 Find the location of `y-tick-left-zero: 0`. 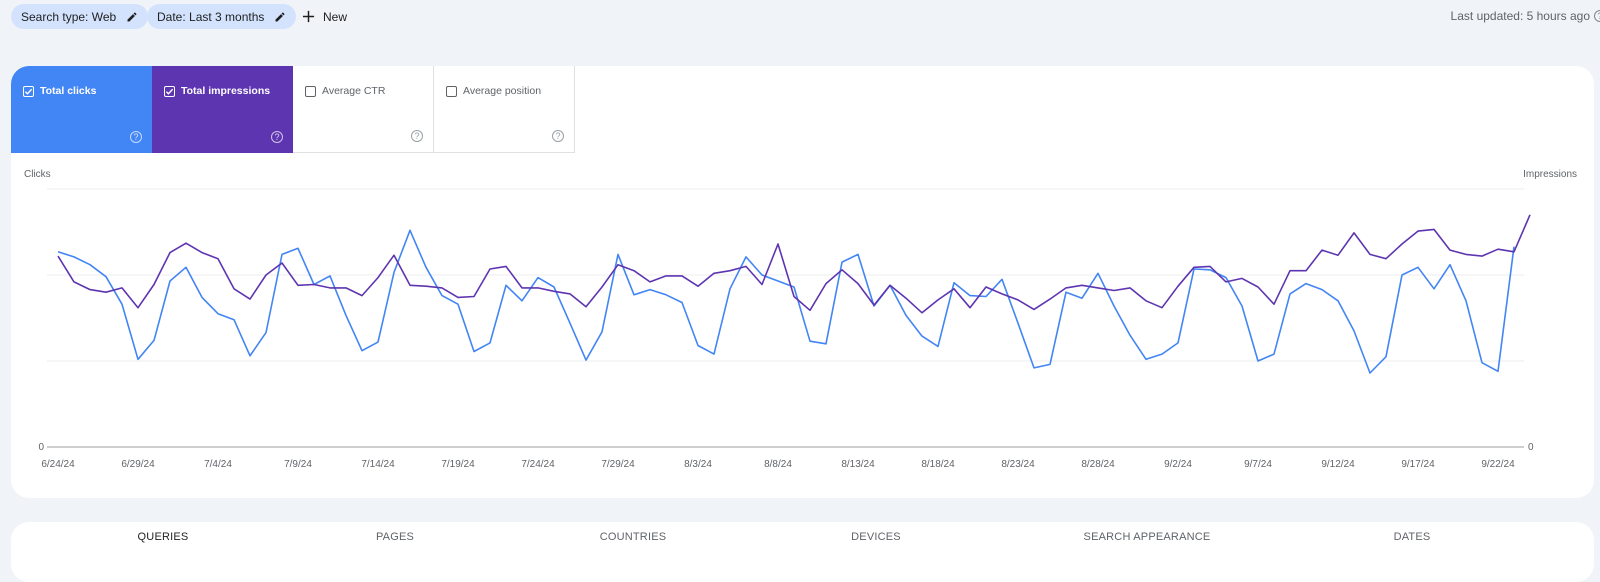

y-tick-left-zero: 0 is located at coordinates (41, 447).